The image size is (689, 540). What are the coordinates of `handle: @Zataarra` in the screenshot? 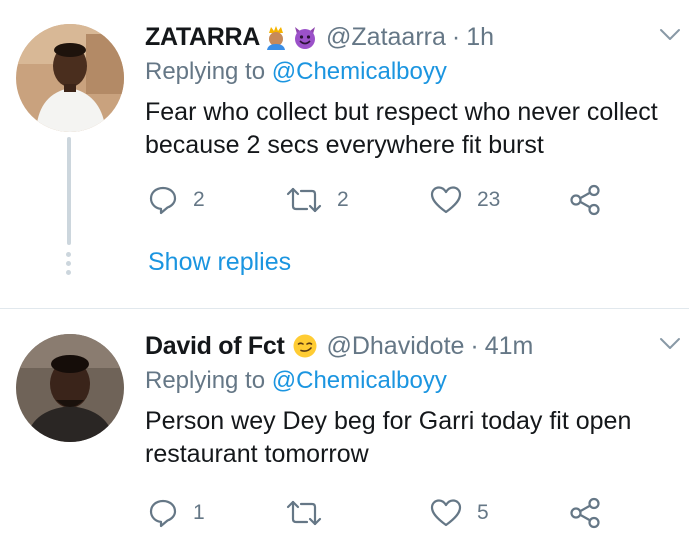 It's located at (386, 37).